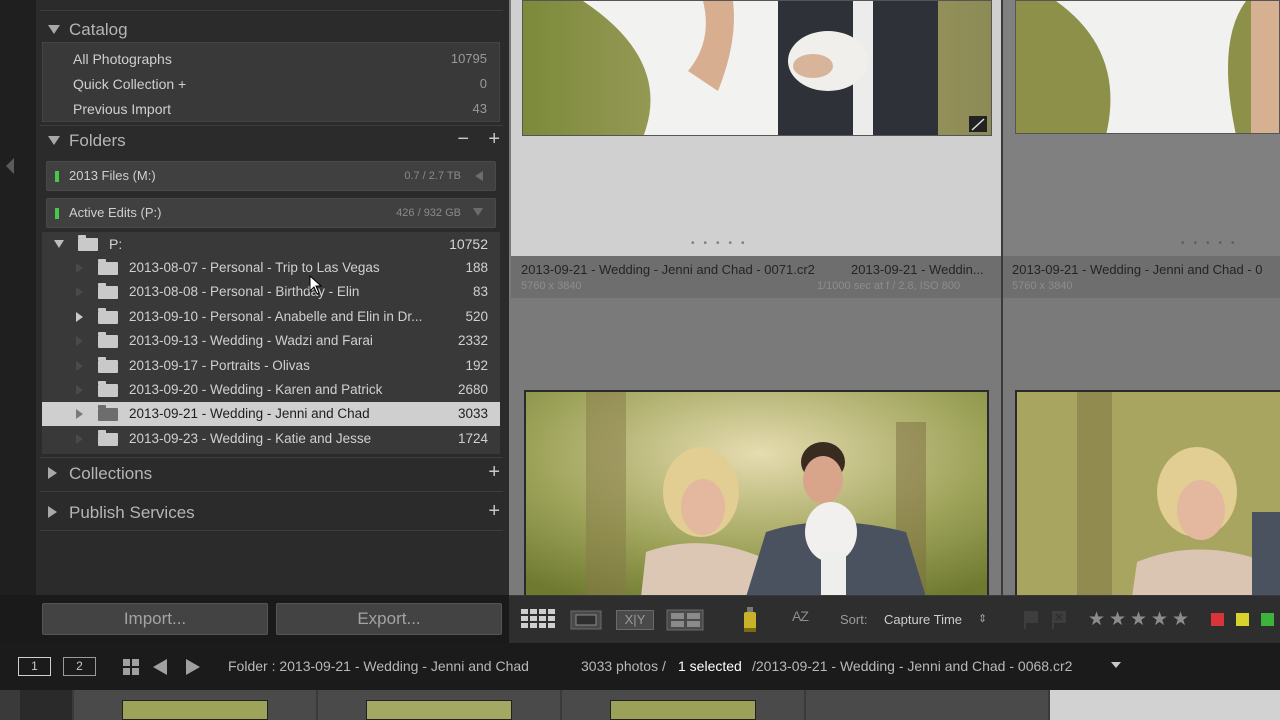 This screenshot has height=720, width=1280. What do you see at coordinates (854, 619) in the screenshot?
I see `sort-label: Sort:` at bounding box center [854, 619].